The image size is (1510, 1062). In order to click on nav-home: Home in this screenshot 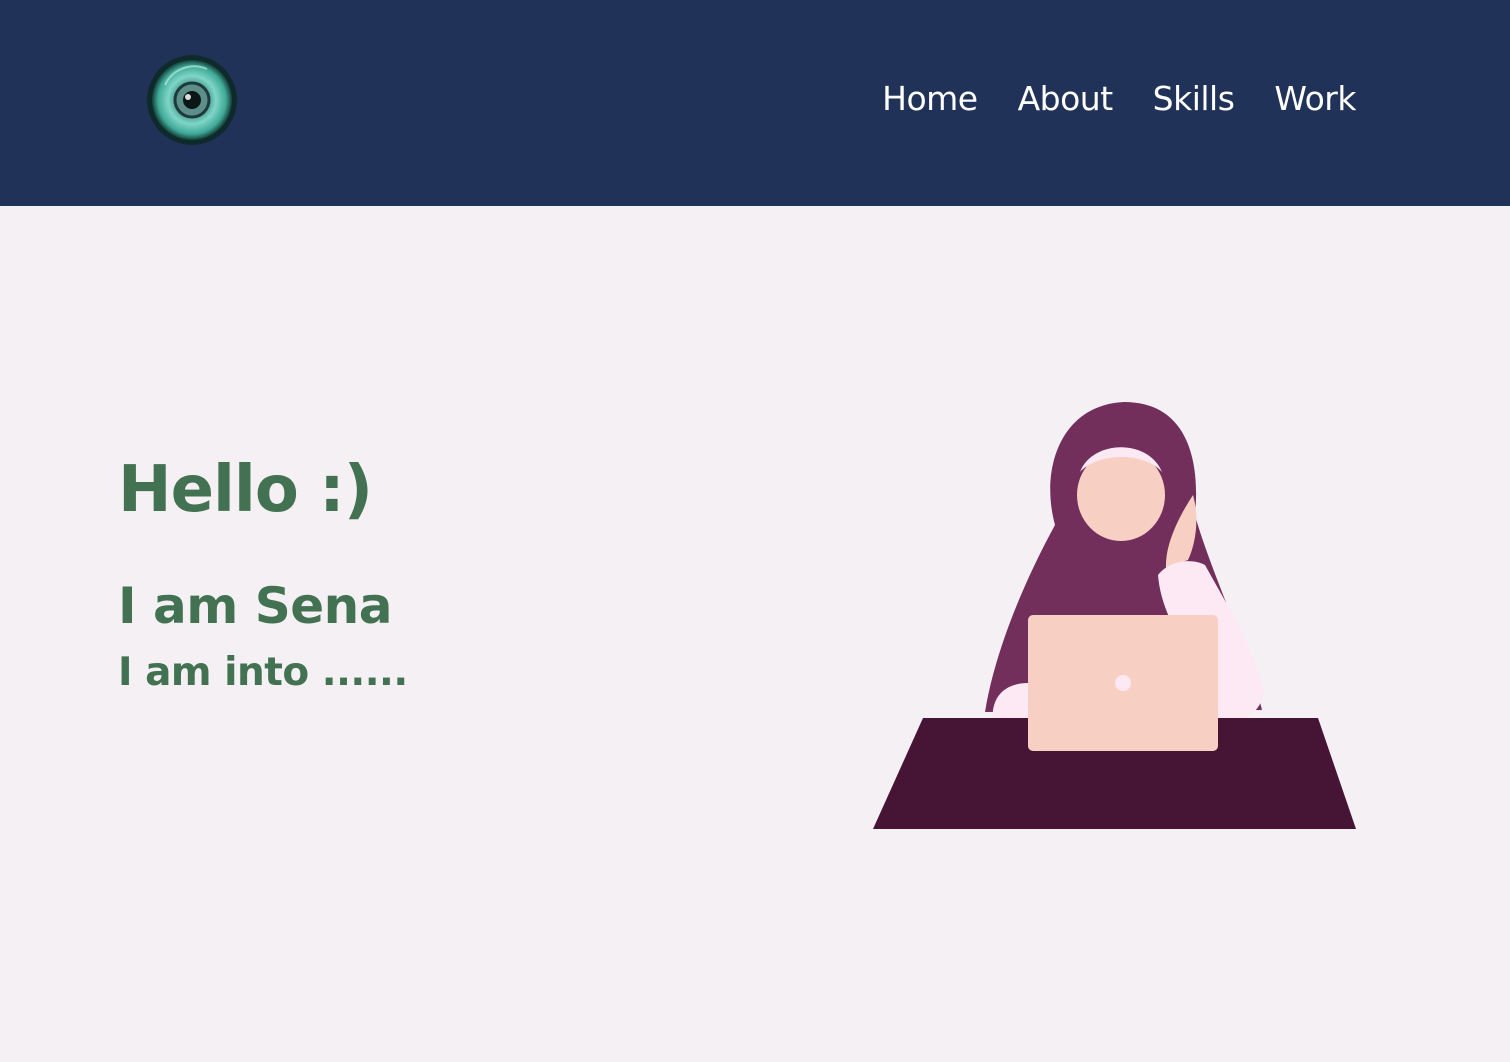, I will do `click(930, 99)`.